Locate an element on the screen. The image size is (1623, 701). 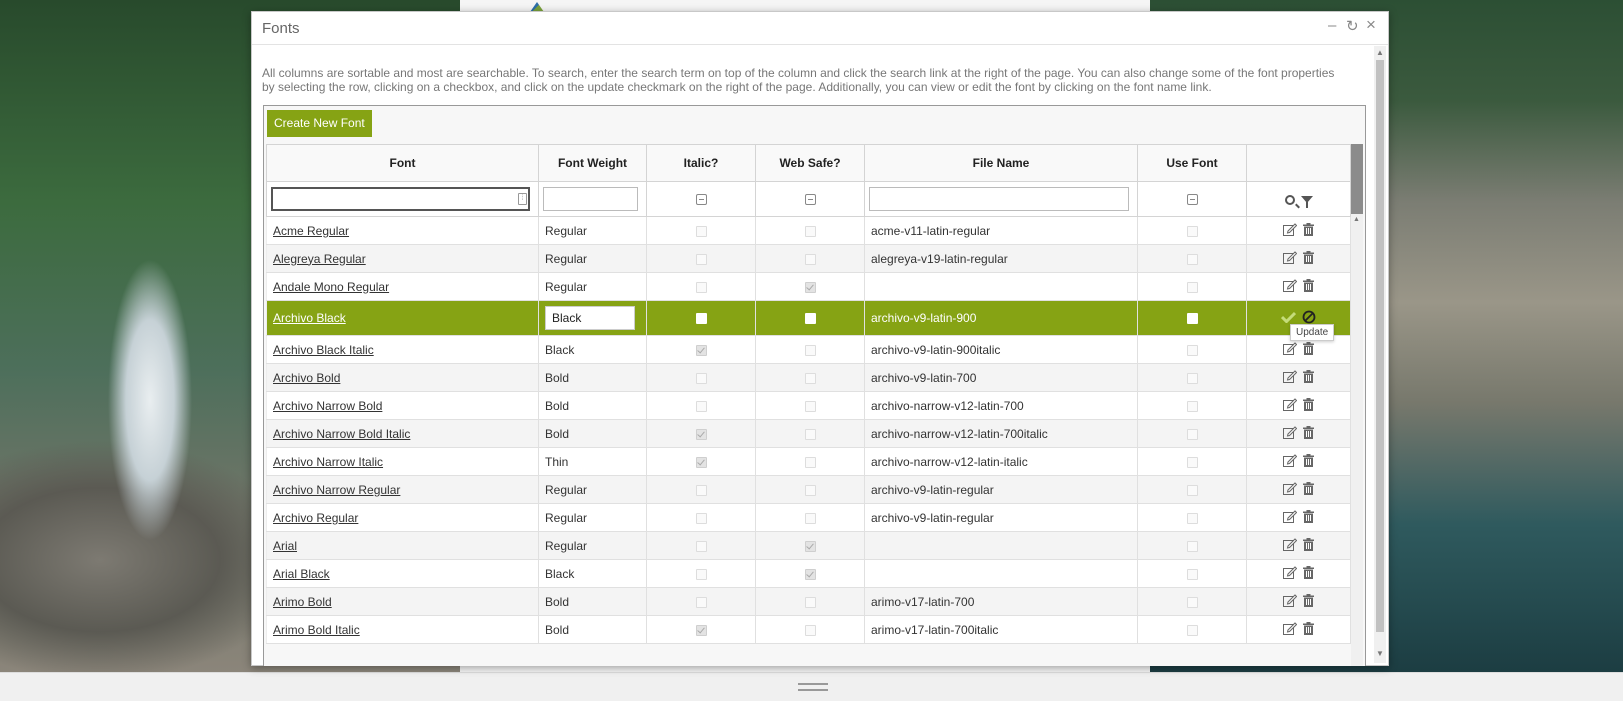
column-header-italic: Italic? is located at coordinates (701, 163).